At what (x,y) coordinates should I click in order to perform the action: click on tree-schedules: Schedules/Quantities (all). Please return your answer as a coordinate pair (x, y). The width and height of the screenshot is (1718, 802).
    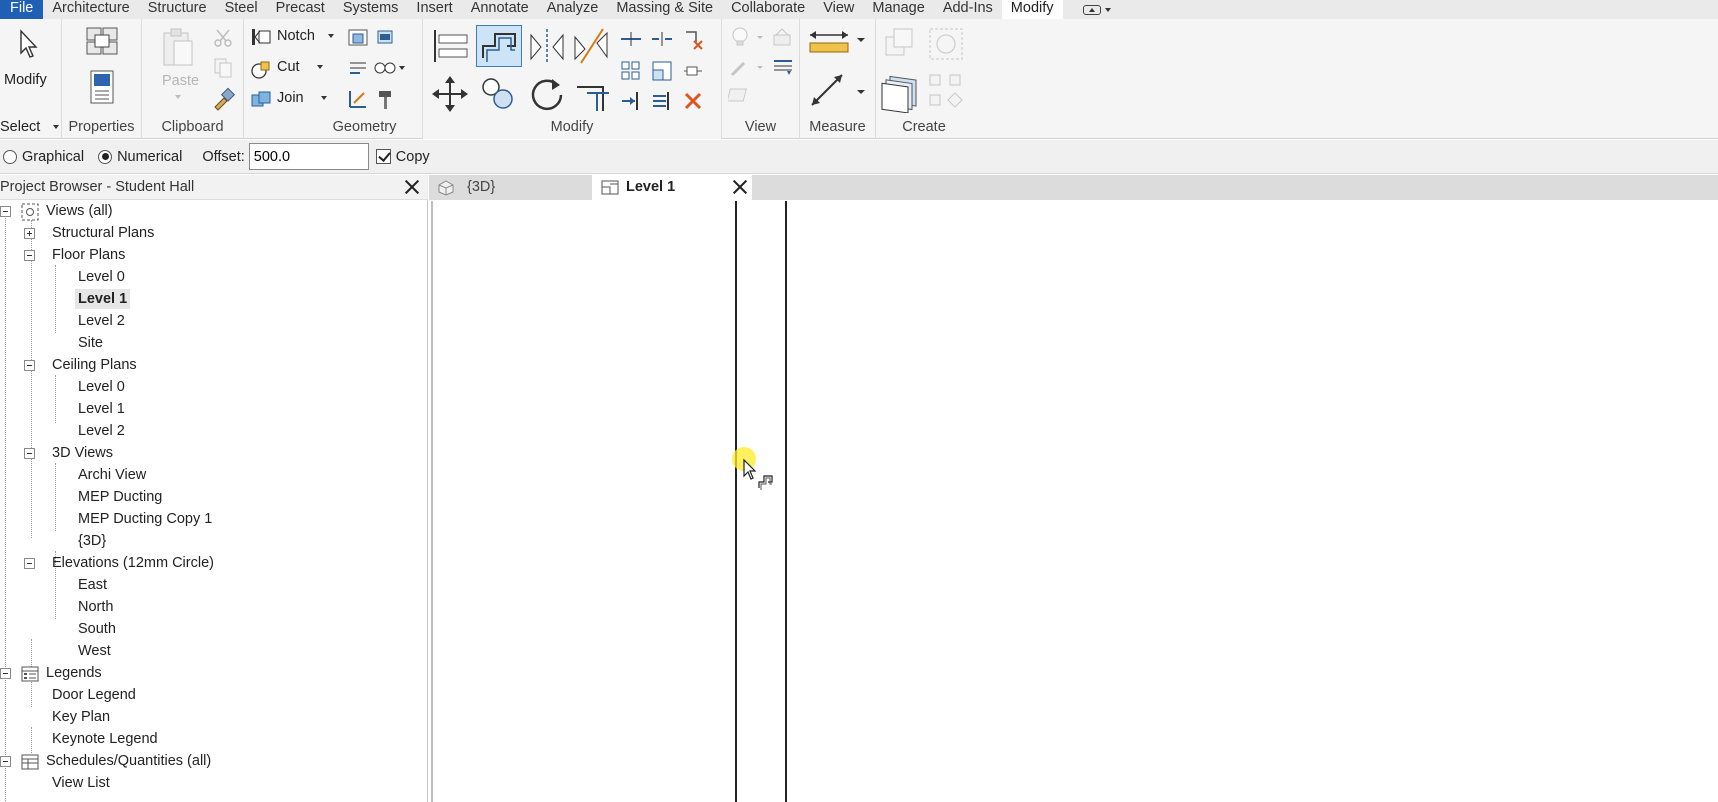
    Looking at the image, I should click on (128, 761).